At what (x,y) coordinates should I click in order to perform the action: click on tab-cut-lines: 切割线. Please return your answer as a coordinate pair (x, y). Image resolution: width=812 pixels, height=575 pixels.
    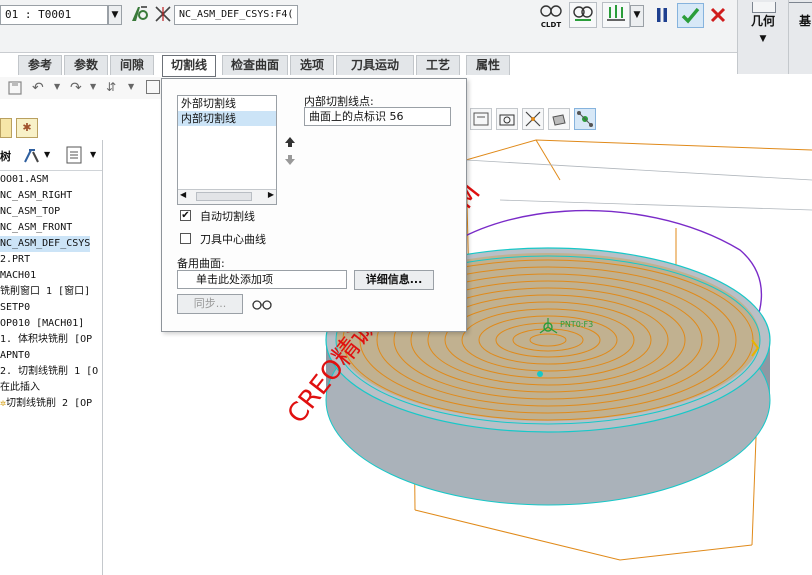
    Looking at the image, I should click on (189, 66).